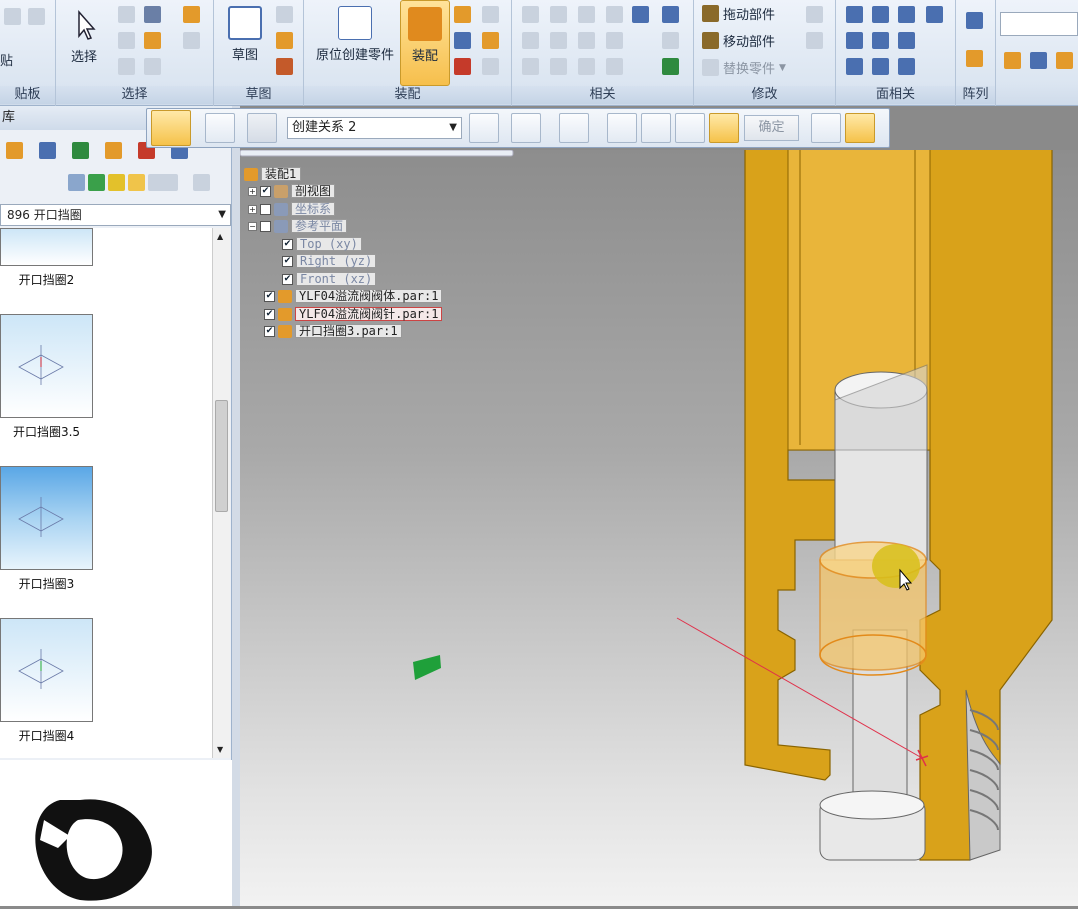  Describe the element at coordinates (126, 66) in the screenshot. I see `gear-icon` at that location.